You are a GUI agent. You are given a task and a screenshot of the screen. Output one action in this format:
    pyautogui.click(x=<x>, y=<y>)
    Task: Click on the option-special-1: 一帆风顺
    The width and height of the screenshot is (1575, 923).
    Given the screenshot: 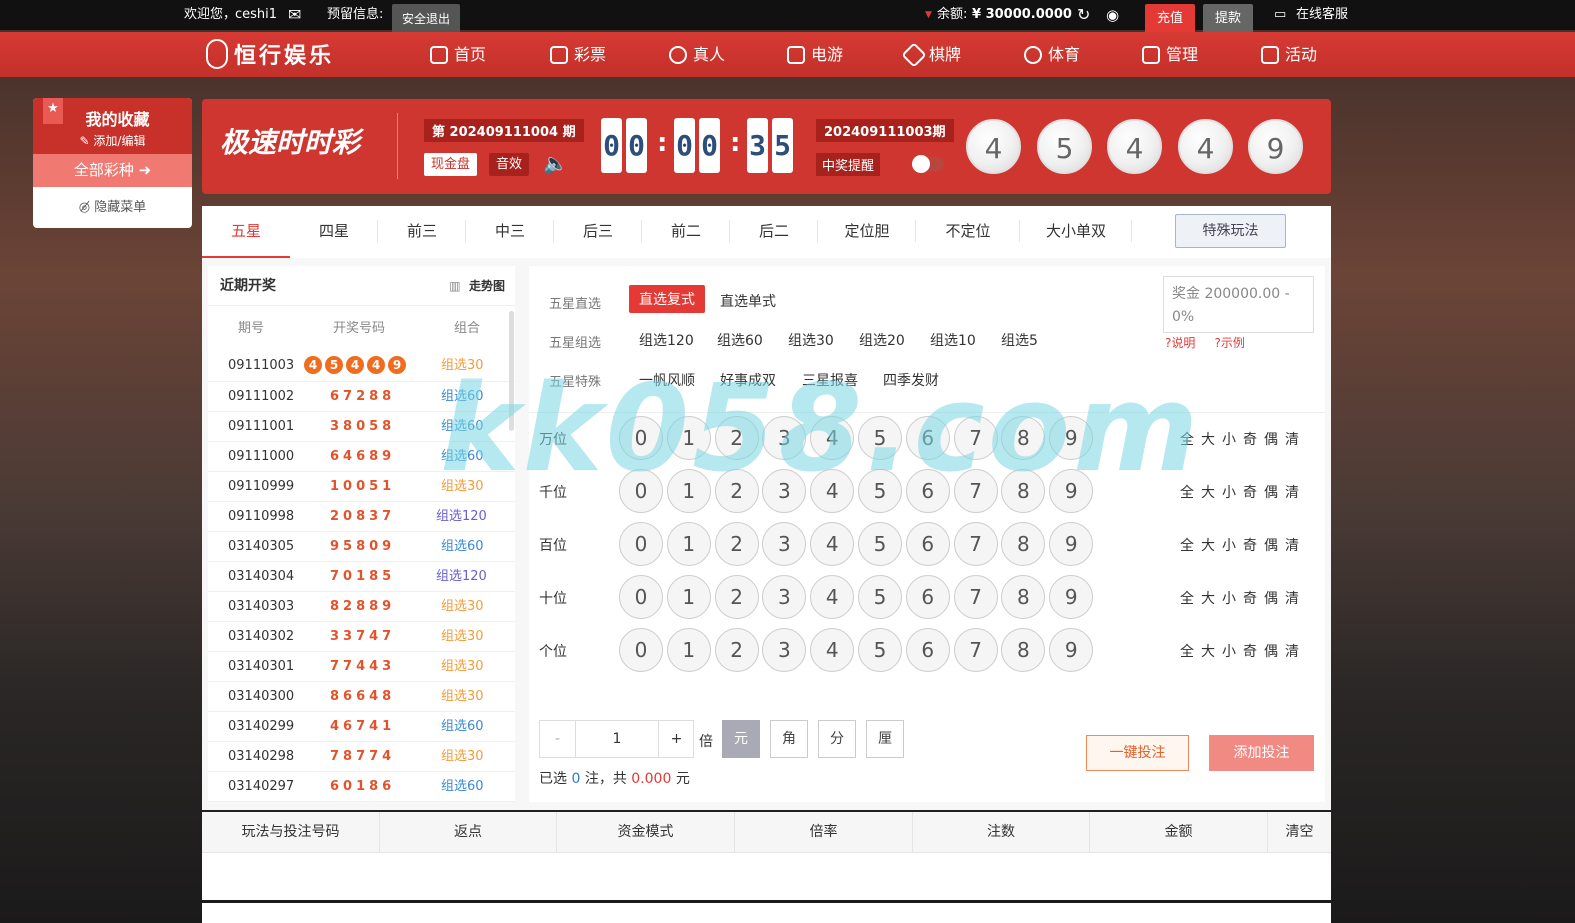 What is the action you would take?
    pyautogui.click(x=667, y=380)
    